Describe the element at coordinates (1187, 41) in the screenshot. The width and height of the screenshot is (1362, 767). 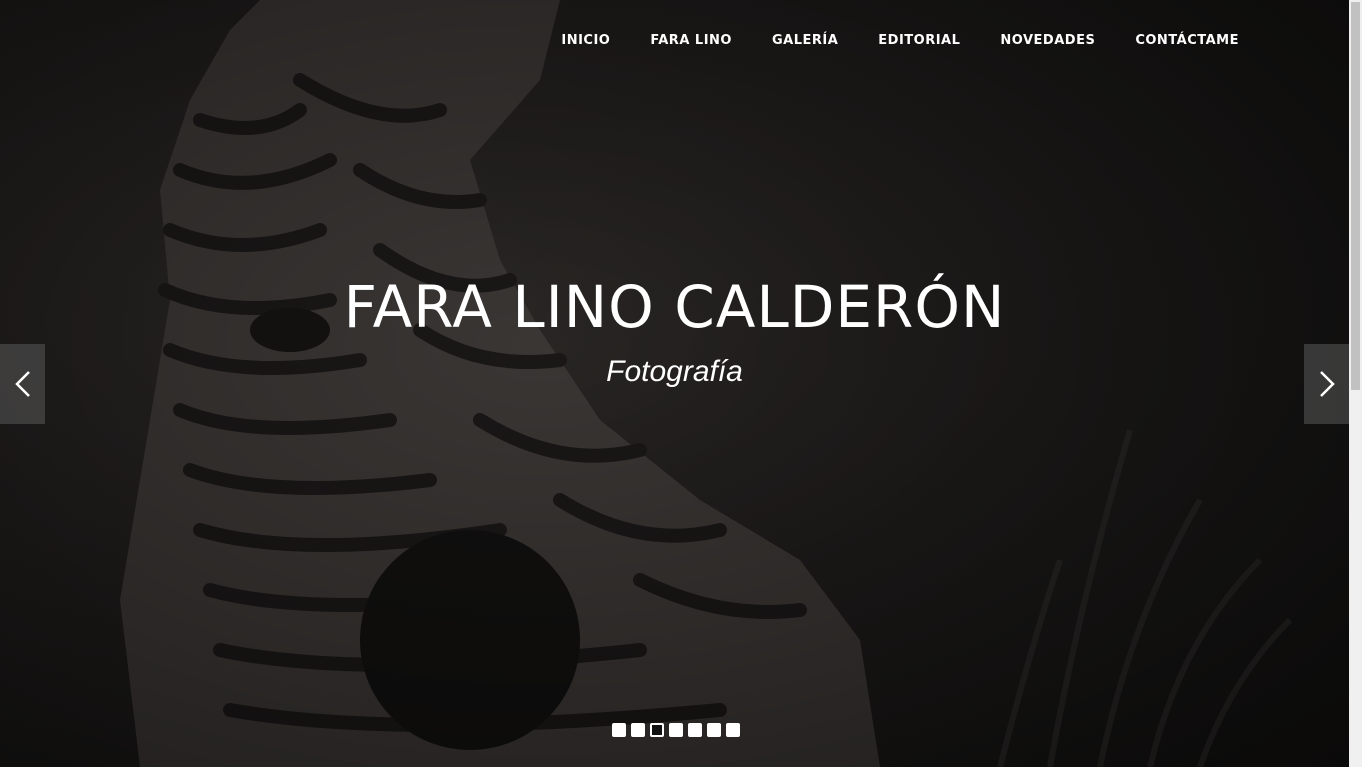
I see `nav-contactame: CONTÁCTAME` at that location.